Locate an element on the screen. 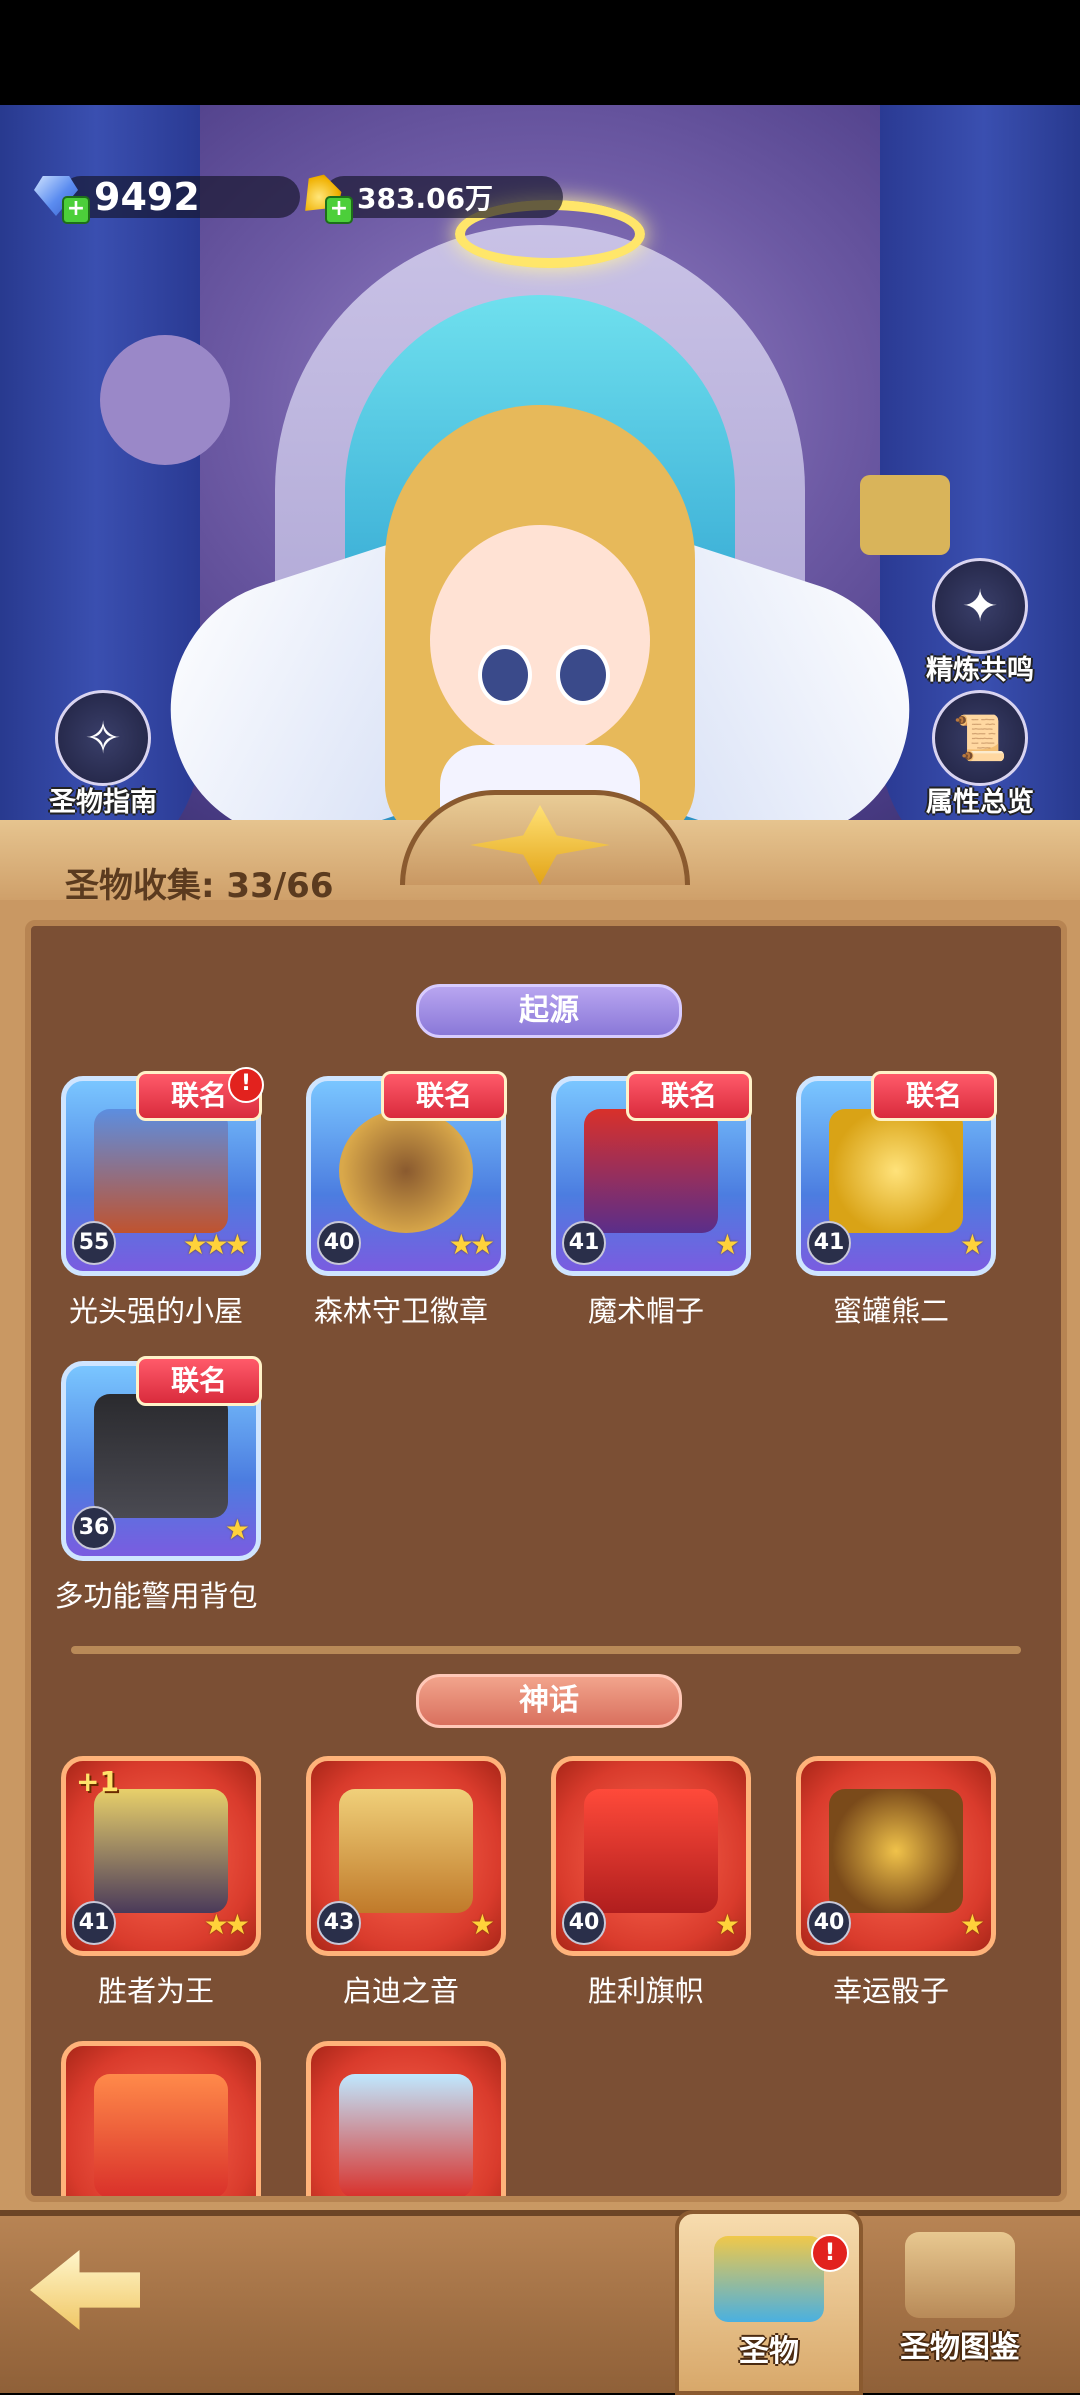 The image size is (1080, 2395). tab-relic: 圣物 ! is located at coordinates (769, 2302).